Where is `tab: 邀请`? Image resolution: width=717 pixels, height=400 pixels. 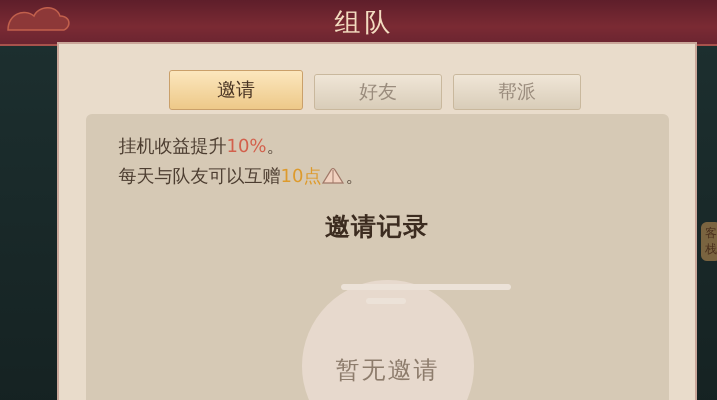
tab: 邀请 is located at coordinates (236, 90).